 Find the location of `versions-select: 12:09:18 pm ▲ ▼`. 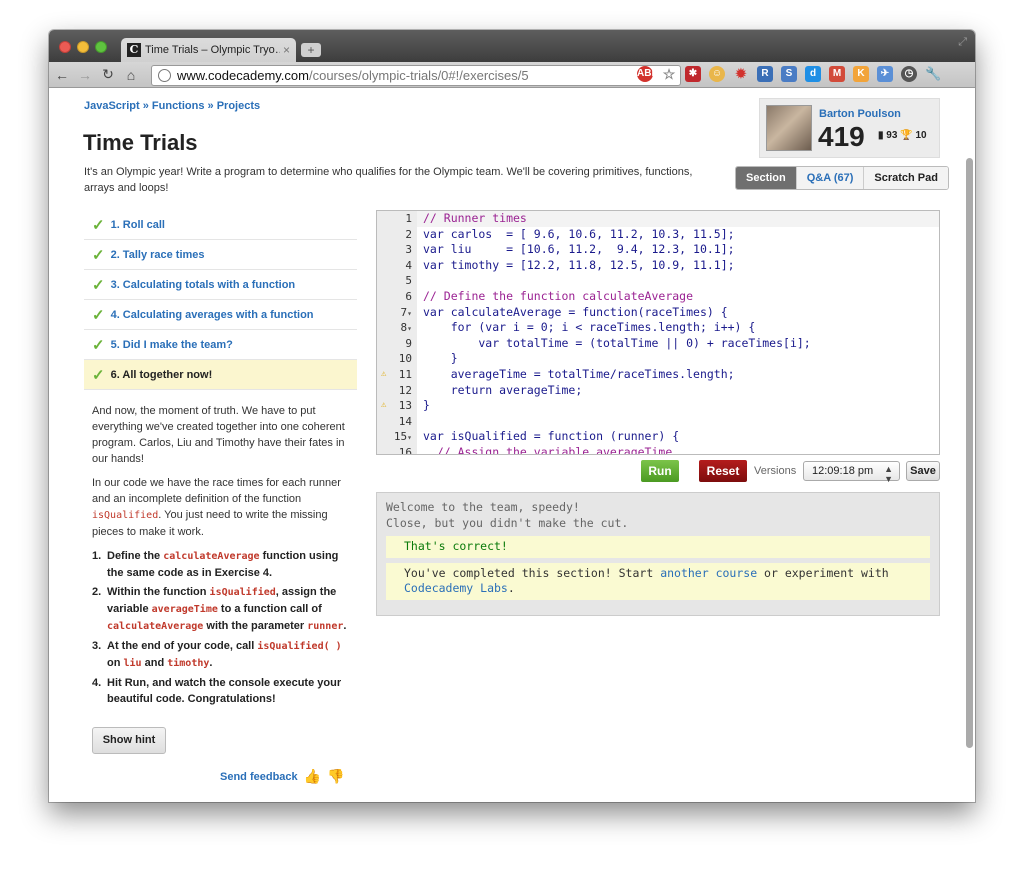

versions-select: 12:09:18 pm ▲ ▼ is located at coordinates (851, 472).